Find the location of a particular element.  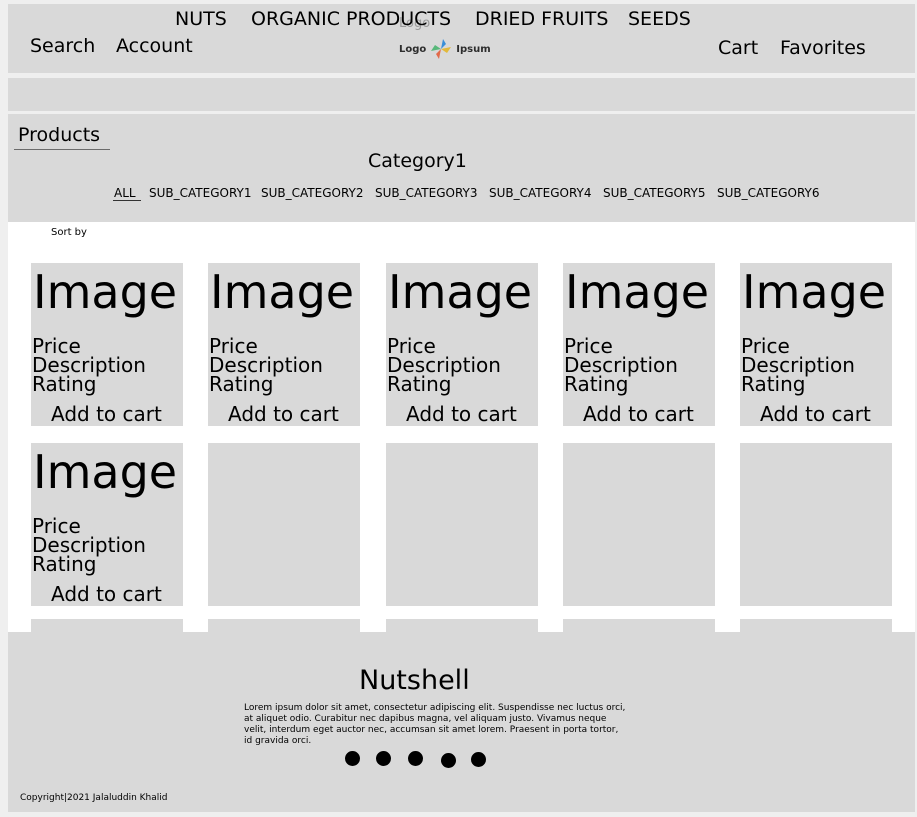

subcategory-2: SUB_CATEGORY2 is located at coordinates (312, 193).